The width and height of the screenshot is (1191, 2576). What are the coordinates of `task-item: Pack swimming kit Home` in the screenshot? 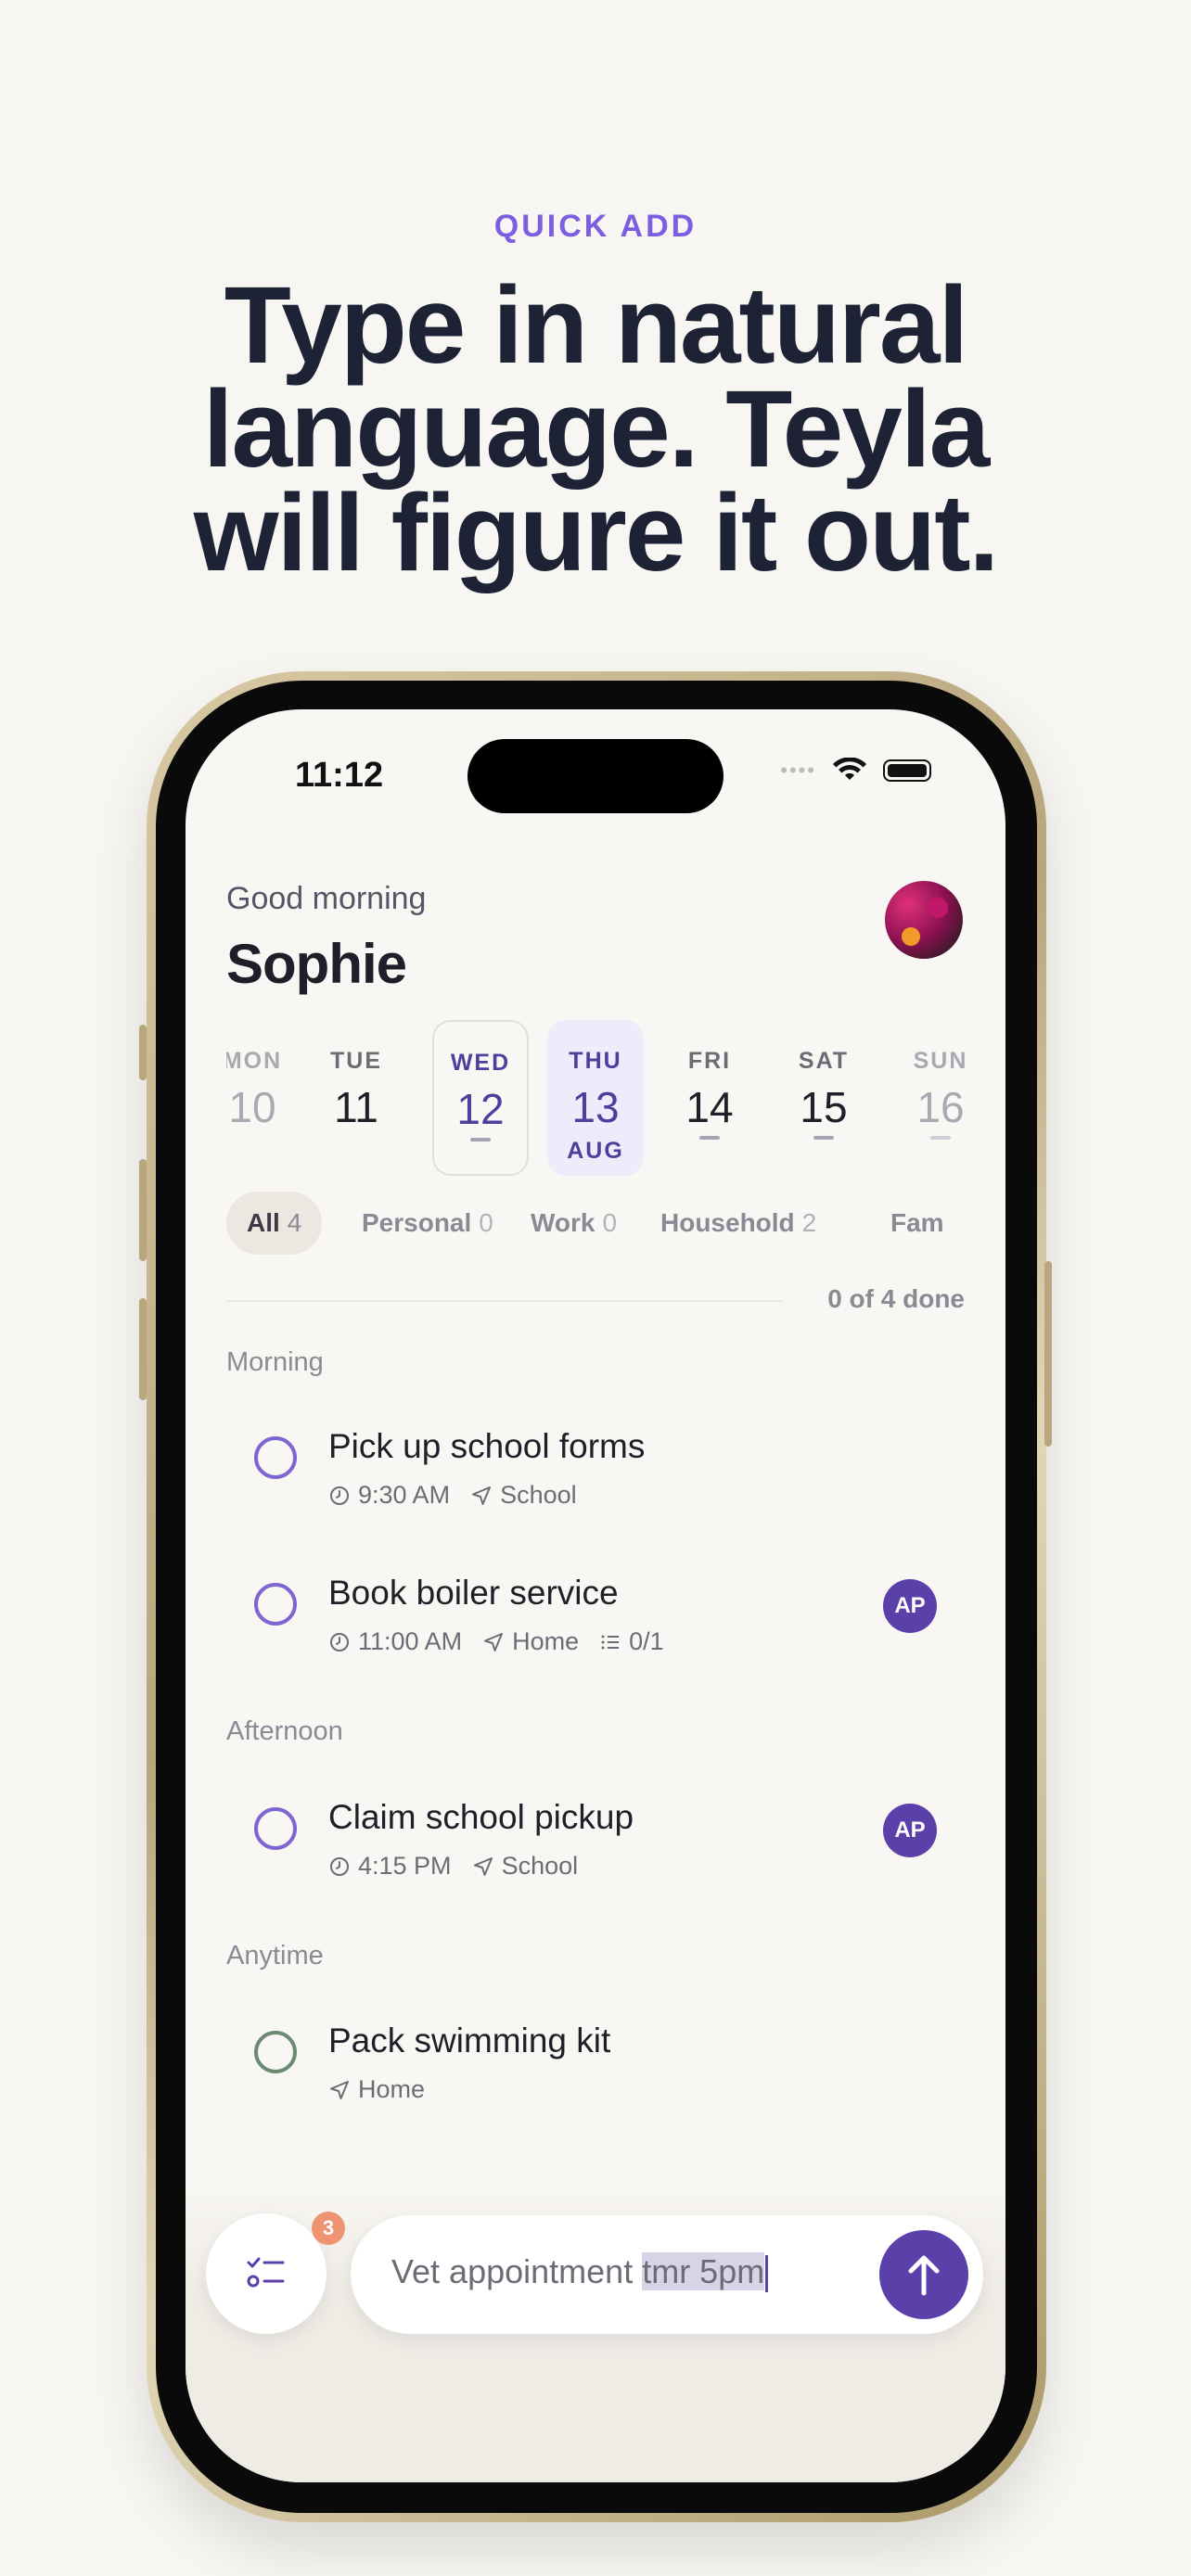 It's located at (595, 2061).